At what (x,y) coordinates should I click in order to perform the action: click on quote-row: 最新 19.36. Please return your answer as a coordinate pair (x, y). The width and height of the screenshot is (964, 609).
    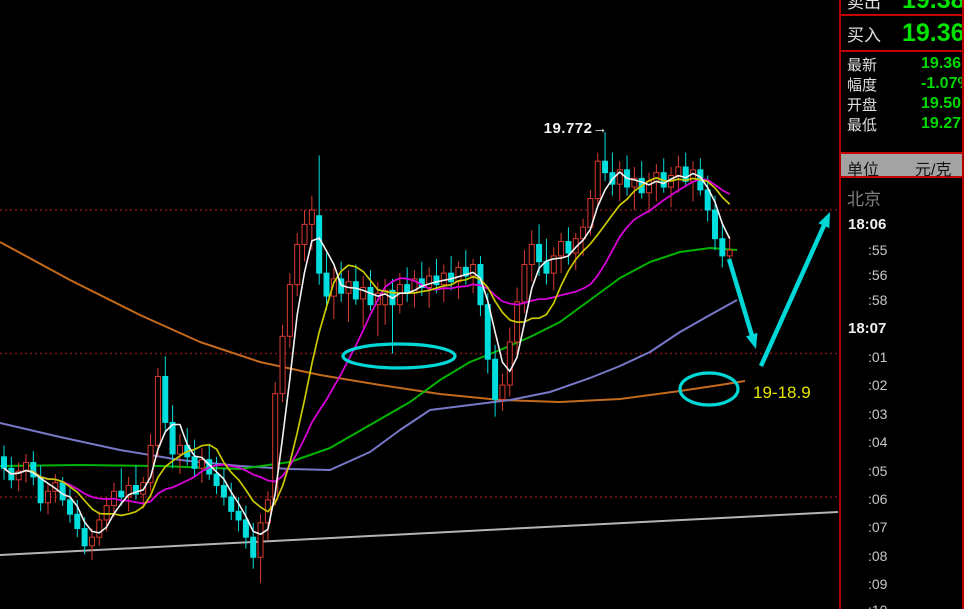
    Looking at the image, I should click on (904, 64).